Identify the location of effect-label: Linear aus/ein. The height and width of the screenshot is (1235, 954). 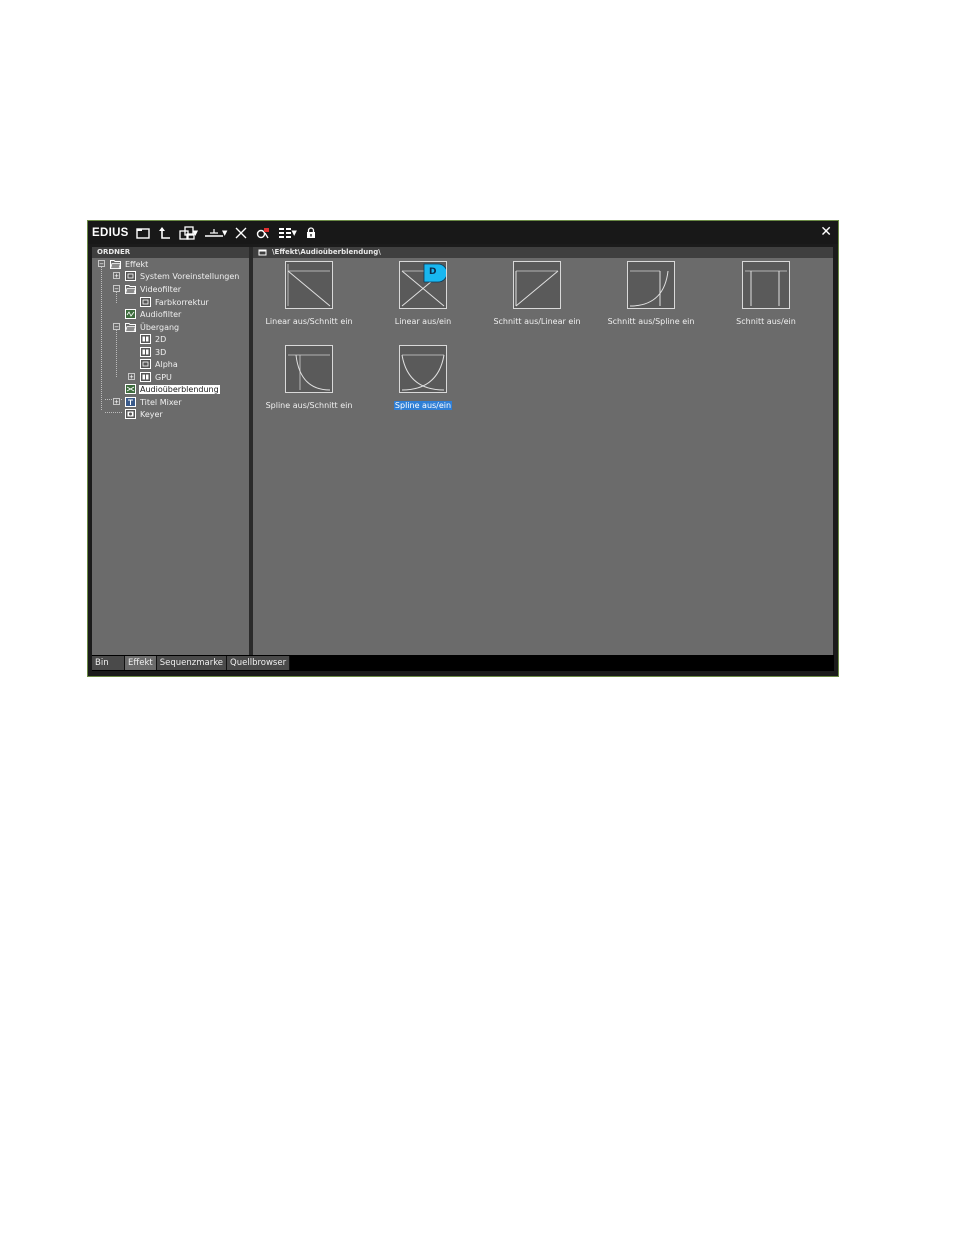
(423, 321).